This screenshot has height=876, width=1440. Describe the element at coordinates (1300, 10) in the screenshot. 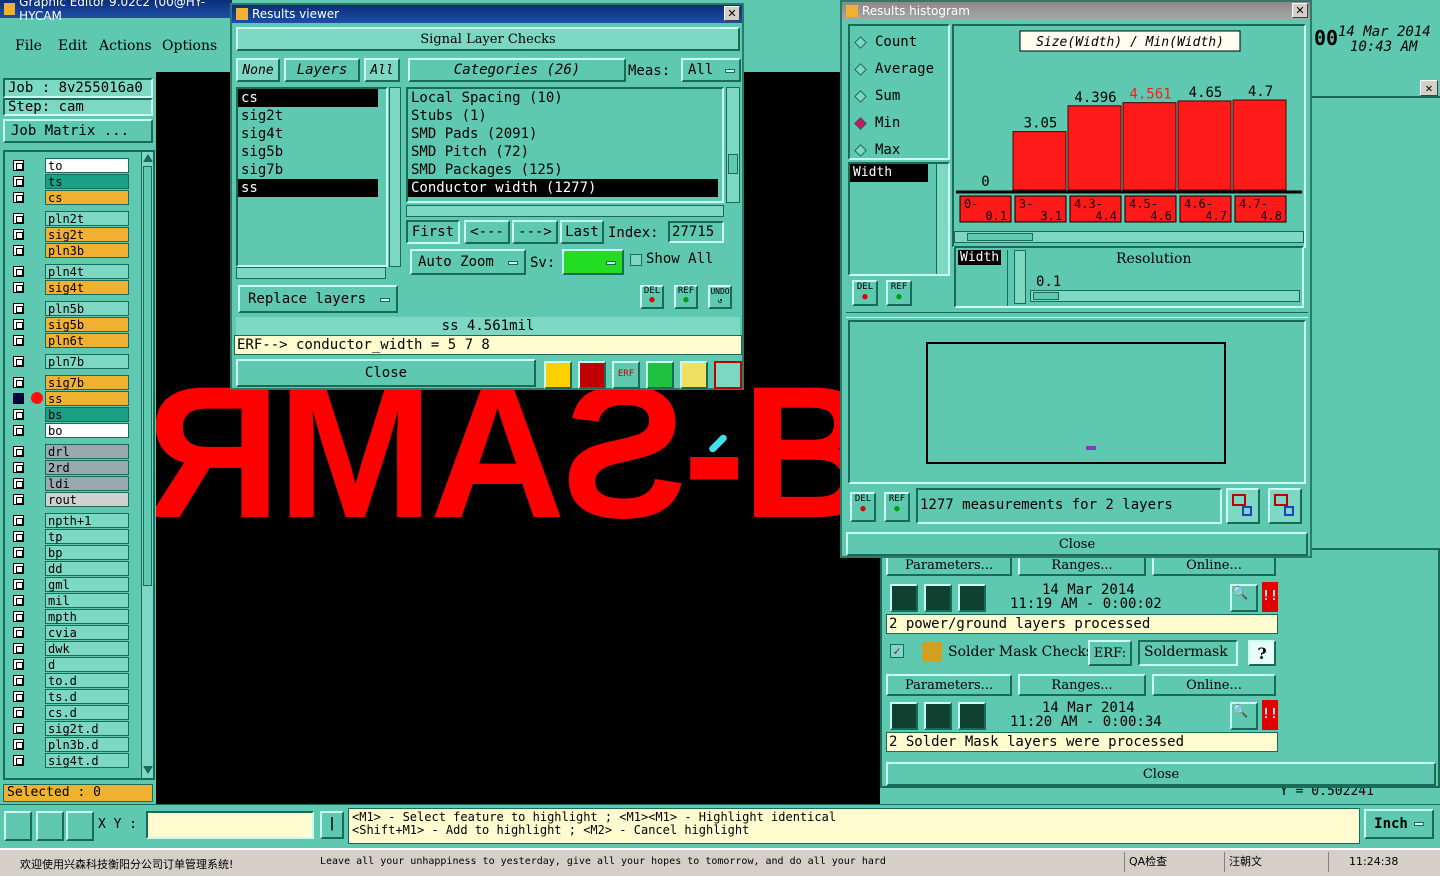

I see `close-icon: ✕` at that location.